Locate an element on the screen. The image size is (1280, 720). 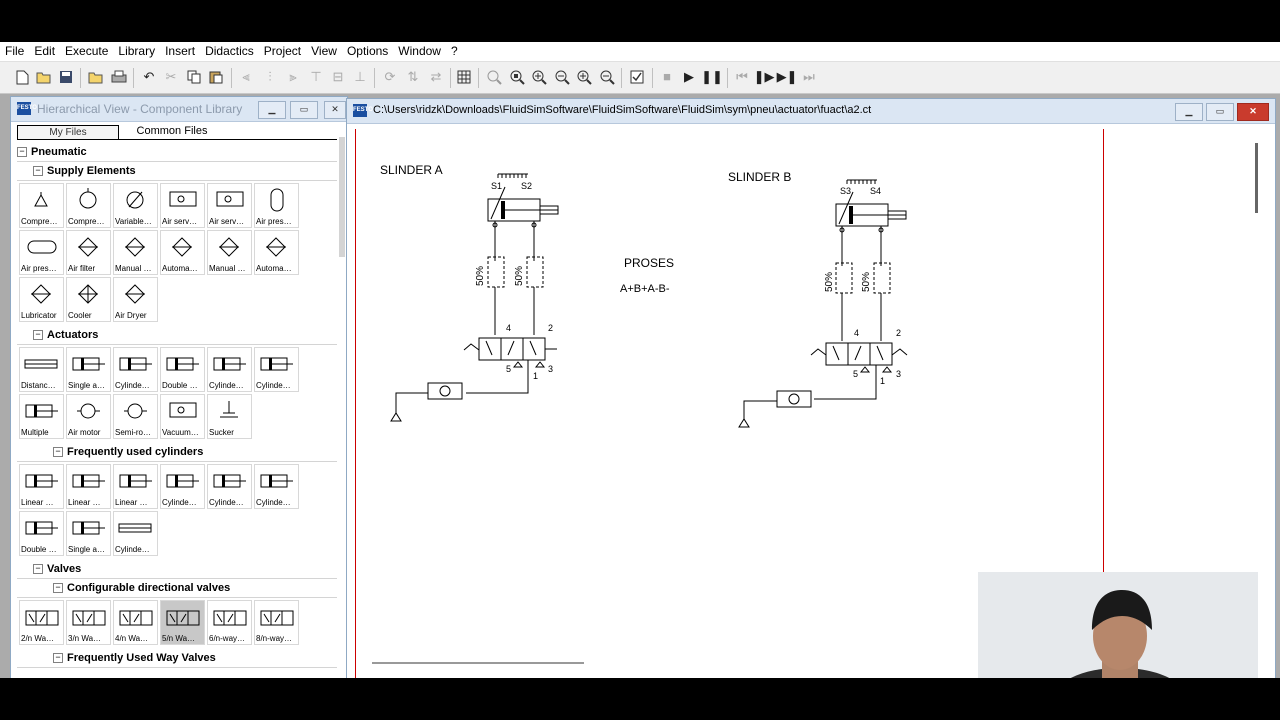
check-icon is located at coordinates (637, 77).